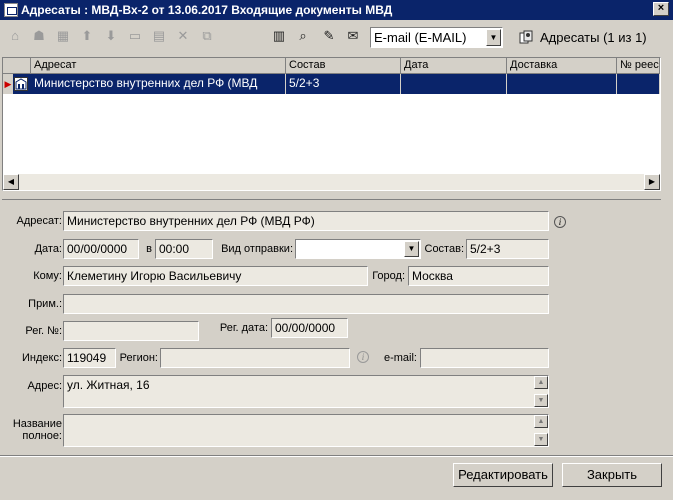  Describe the element at coordinates (15, 36) in the screenshot. I see `add-addressee-icon: ⌂` at that location.